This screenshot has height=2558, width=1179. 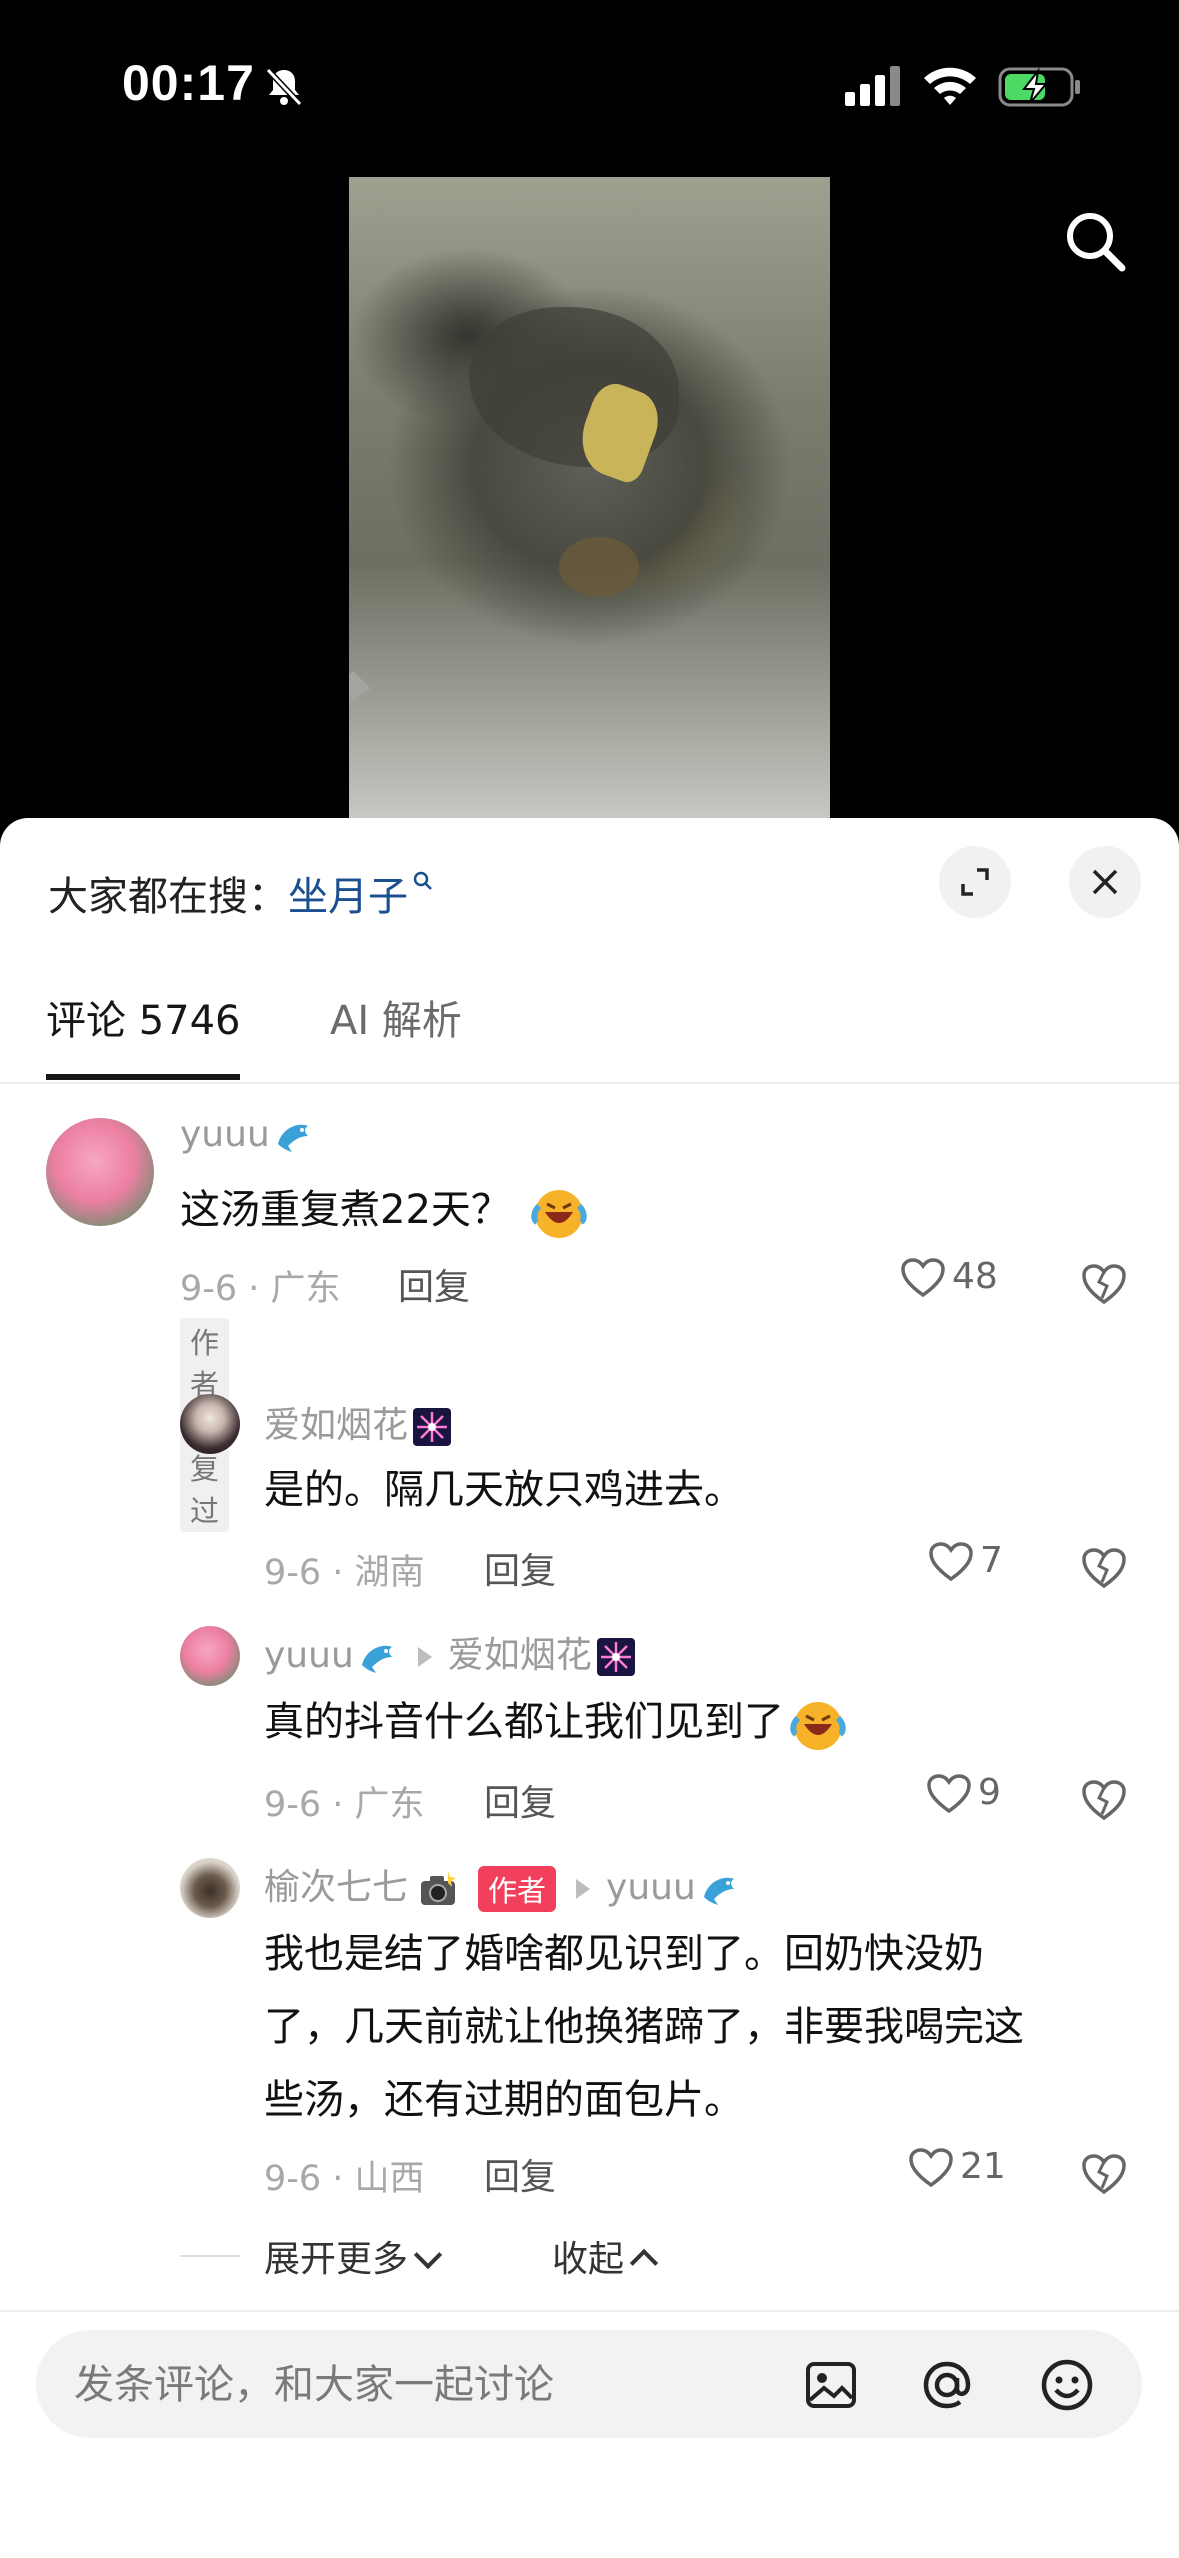 I want to click on tab-ai-analysis: AI 解析, so click(x=396, y=1017).